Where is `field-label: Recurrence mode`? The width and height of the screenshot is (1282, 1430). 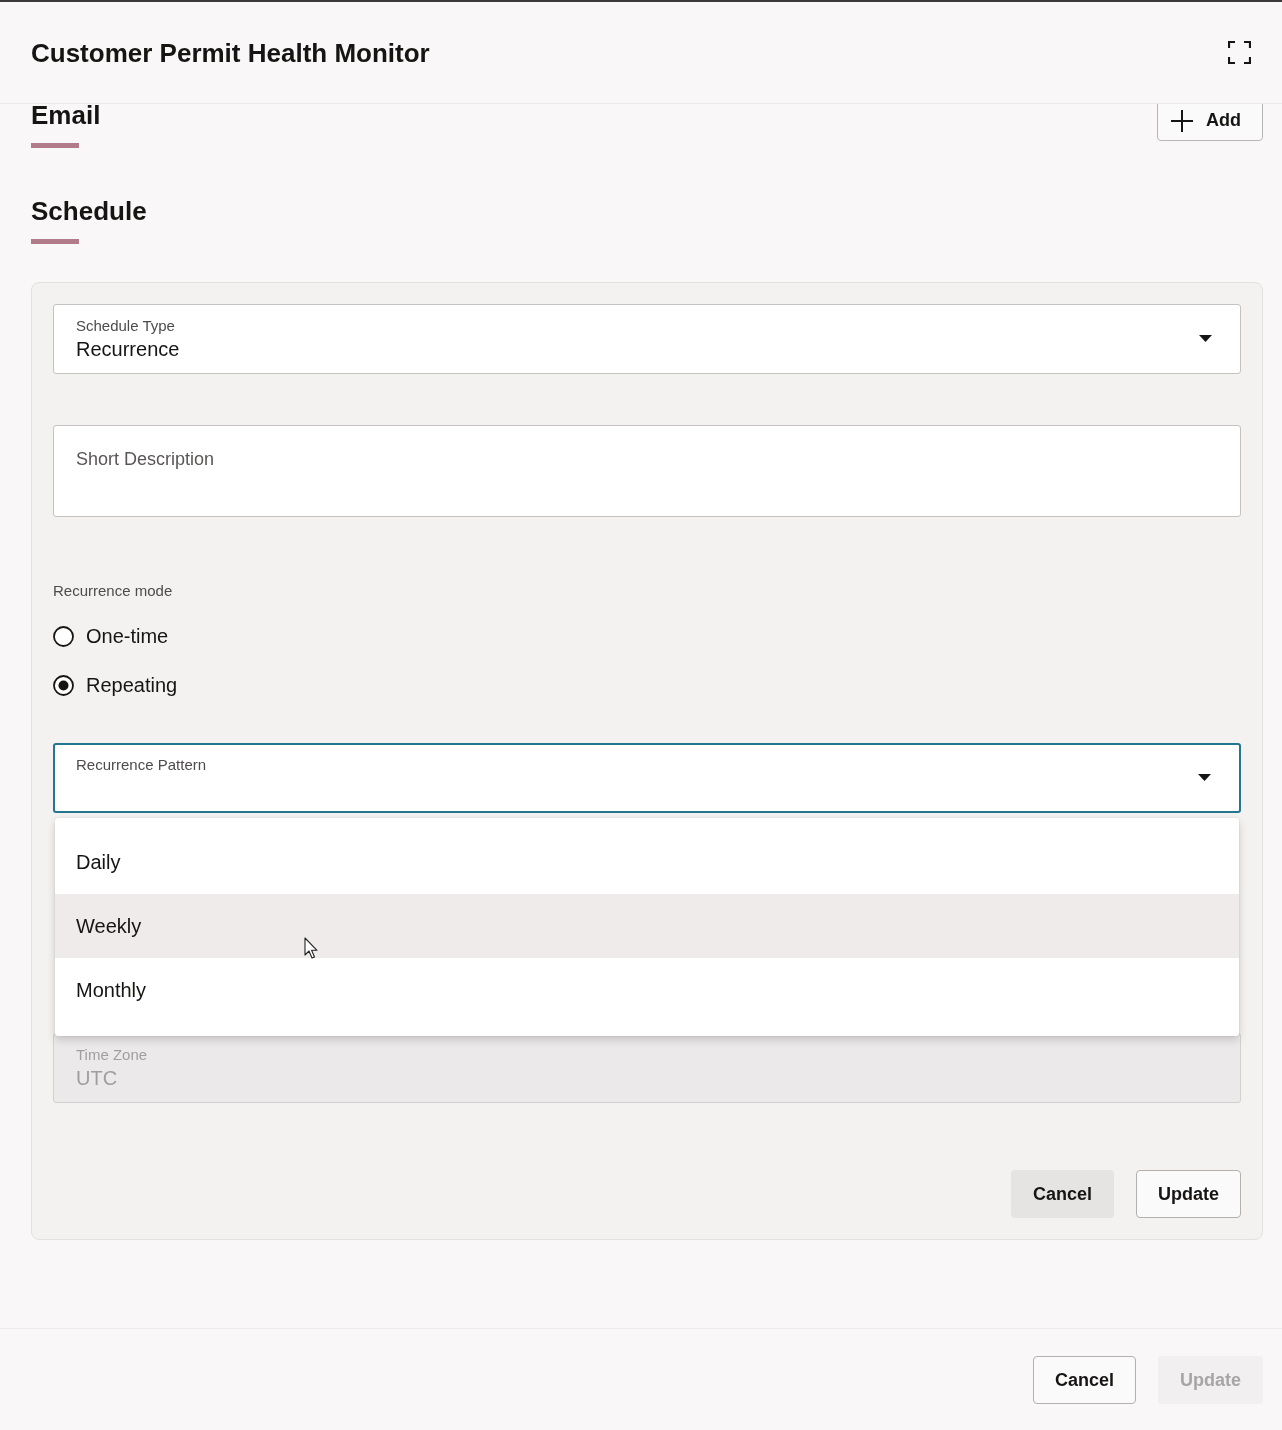 field-label: Recurrence mode is located at coordinates (113, 591).